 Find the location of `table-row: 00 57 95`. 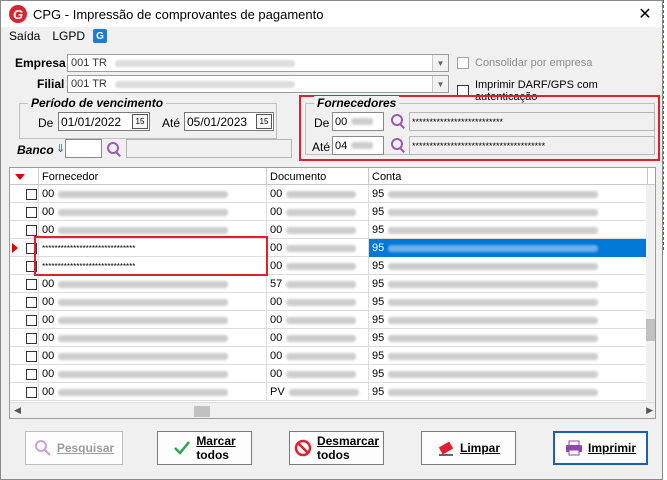

table-row: 00 57 95 is located at coordinates (329, 284).